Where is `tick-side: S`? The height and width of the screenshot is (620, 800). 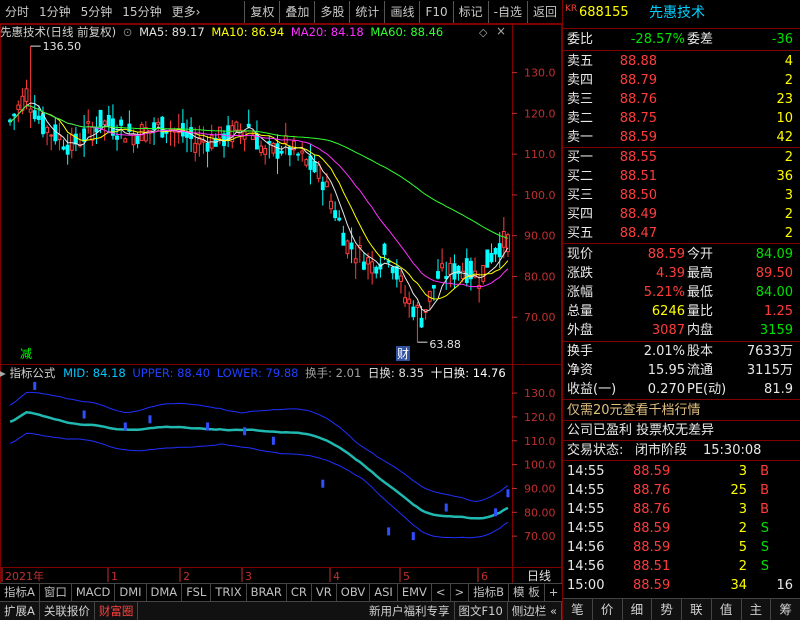
tick-side: S is located at coordinates (764, 528).